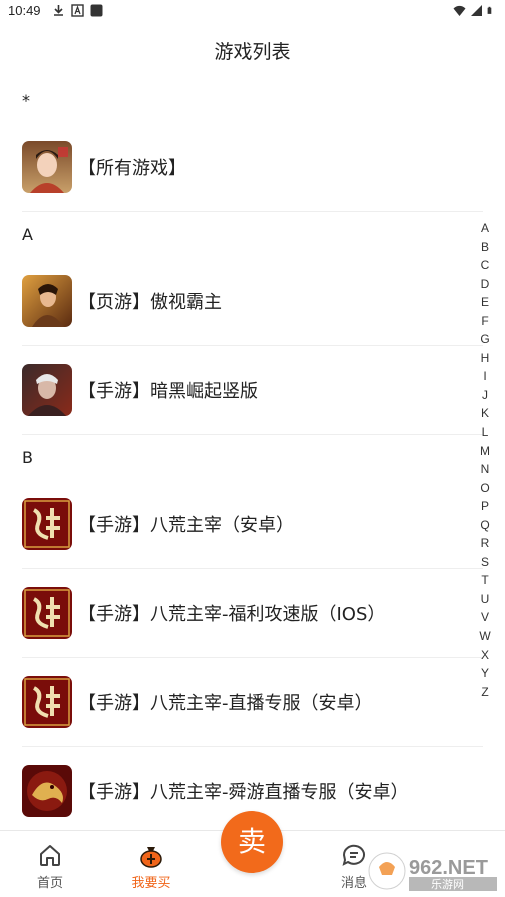 The image size is (505, 897). Describe the element at coordinates (485, 543) in the screenshot. I see `alpha-letter: R` at that location.